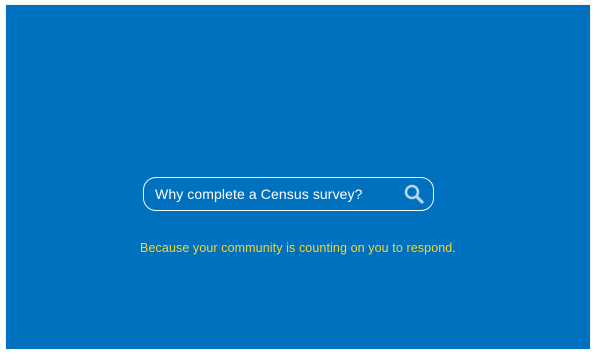  I want to click on search-query-text: Why complete a Census survey?, so click(259, 194).